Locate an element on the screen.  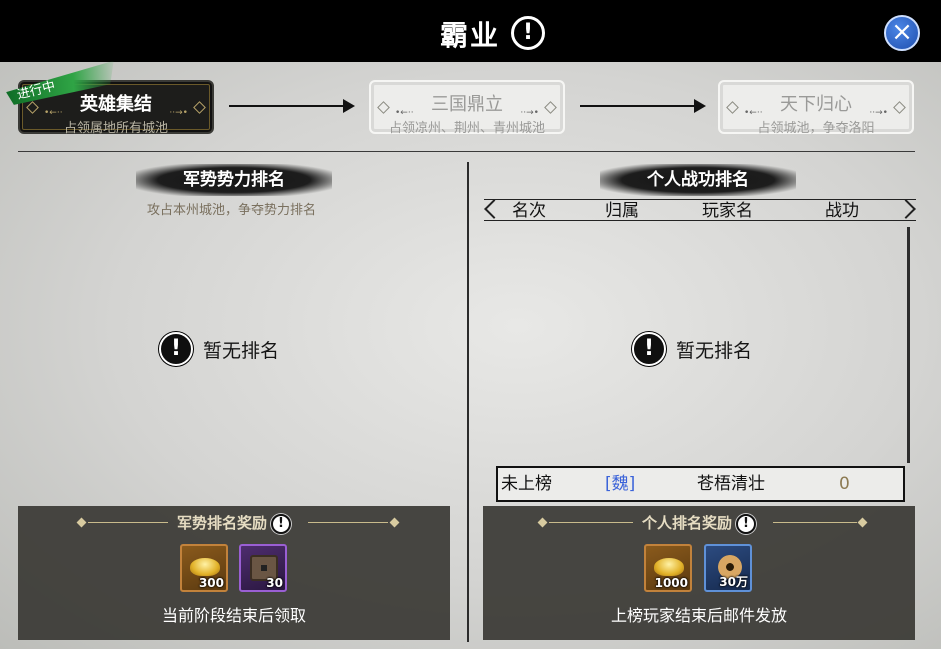
stage-2: •←·· ··→• 三国鼎立 占领凉州、荆州、青州城池 is located at coordinates (467, 108).